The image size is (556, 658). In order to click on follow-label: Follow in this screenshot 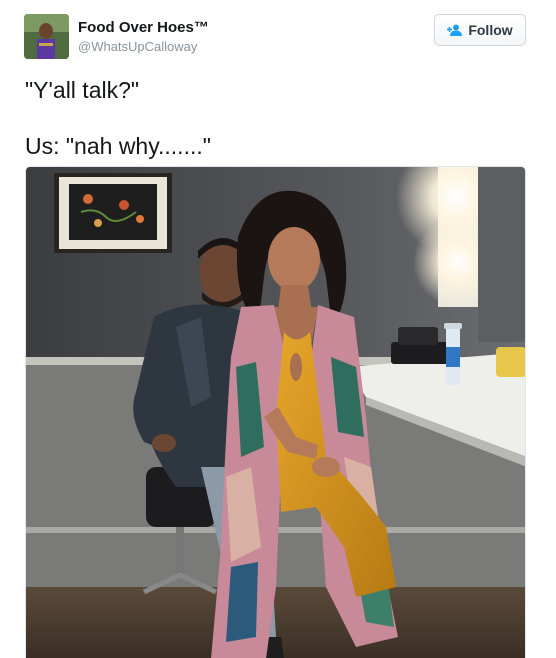, I will do `click(490, 30)`.